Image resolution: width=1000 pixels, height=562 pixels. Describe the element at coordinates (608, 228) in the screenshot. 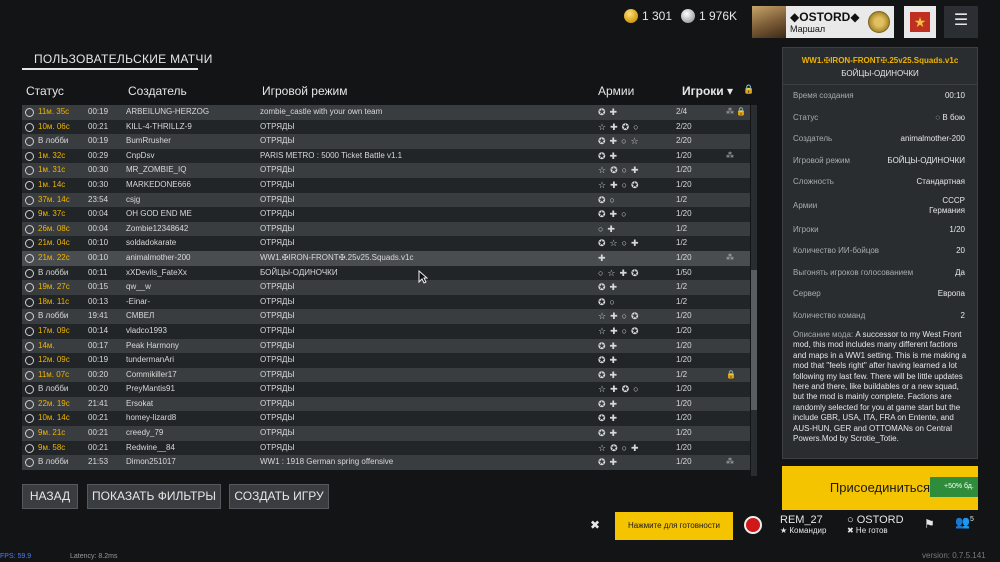

I see `row-armies: ○✚` at that location.